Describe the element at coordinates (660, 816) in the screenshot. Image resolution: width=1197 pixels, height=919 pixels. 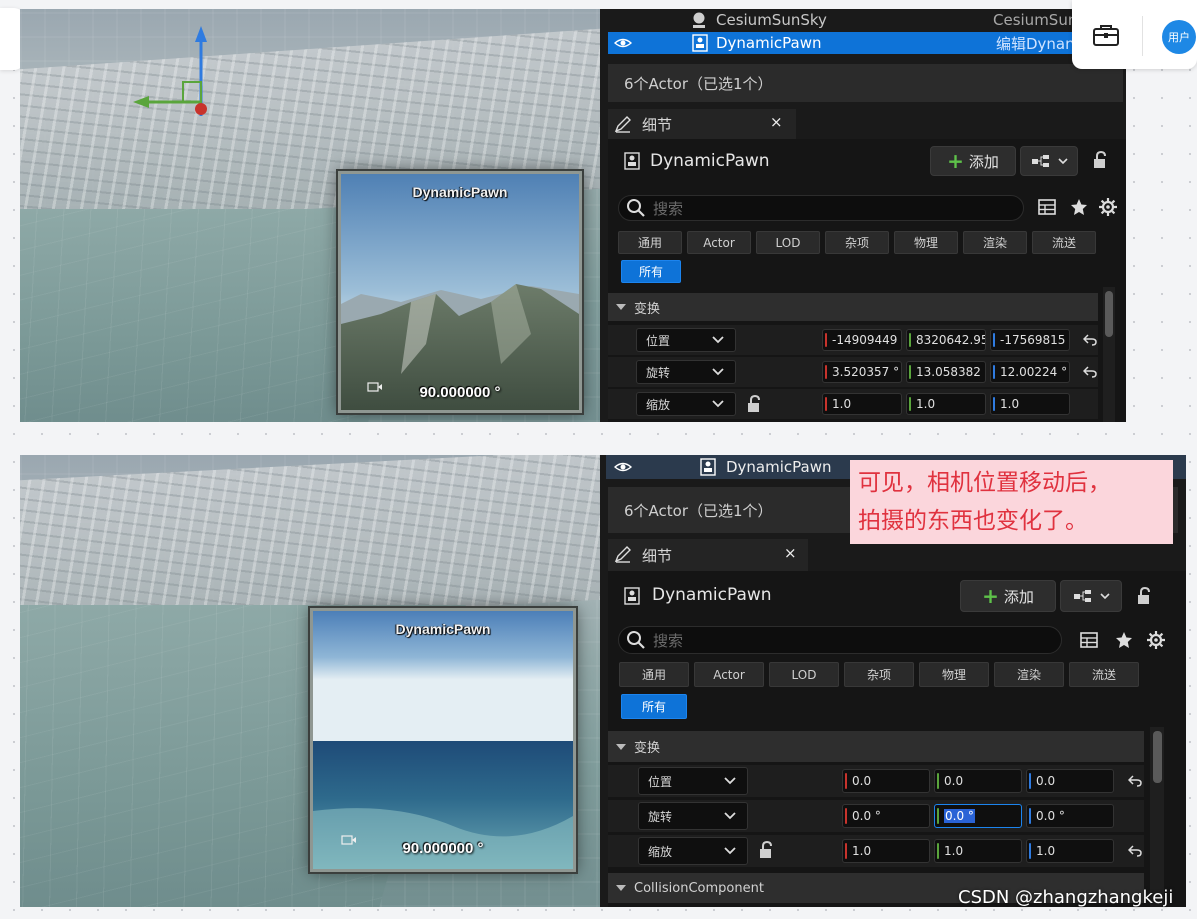
I see `rotation-label: 旋转` at that location.